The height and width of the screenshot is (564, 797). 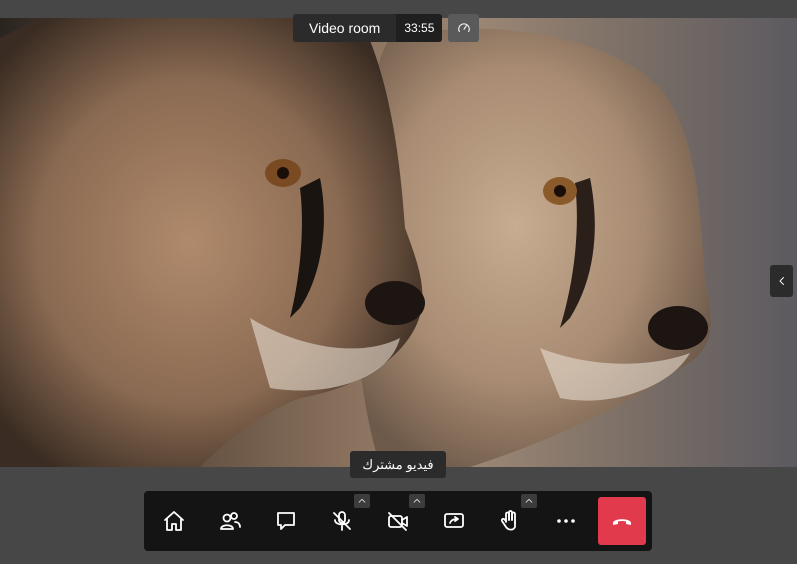 I want to click on room-header: Video room 33:55, so click(x=368, y=28).